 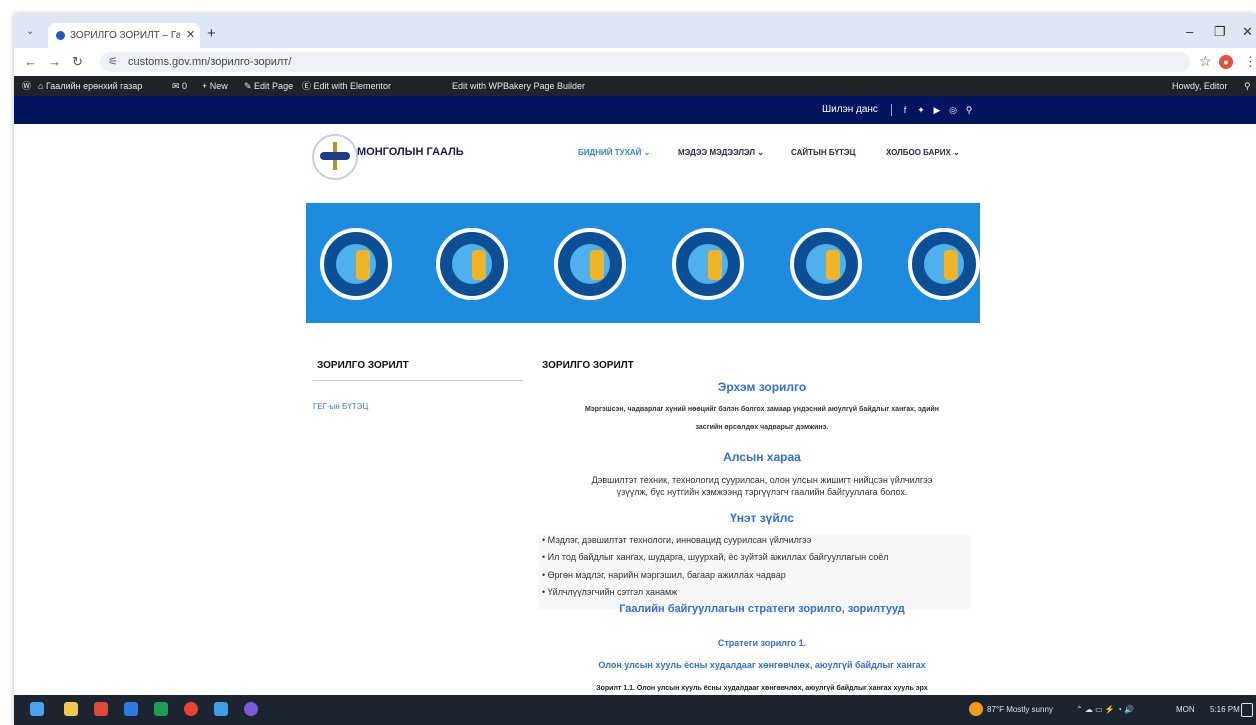 I want to click on computer-illustration, so click(x=472, y=264).